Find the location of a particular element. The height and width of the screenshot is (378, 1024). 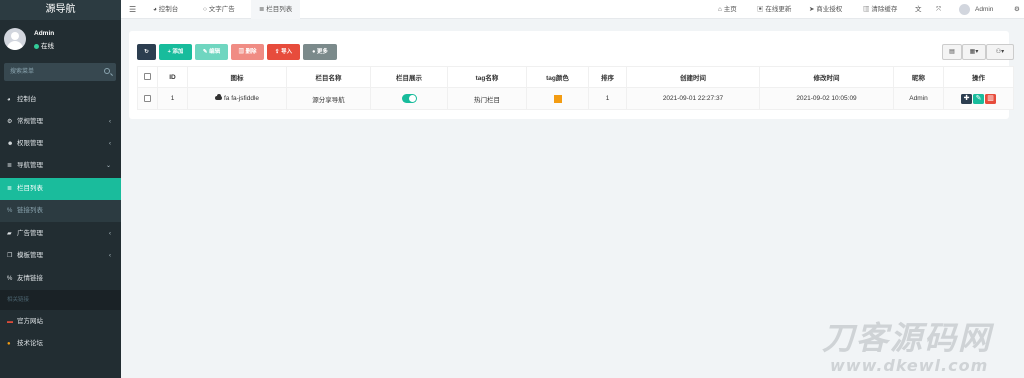

sidebar-item-official-site: ▬ 官方网站 is located at coordinates (60, 322).